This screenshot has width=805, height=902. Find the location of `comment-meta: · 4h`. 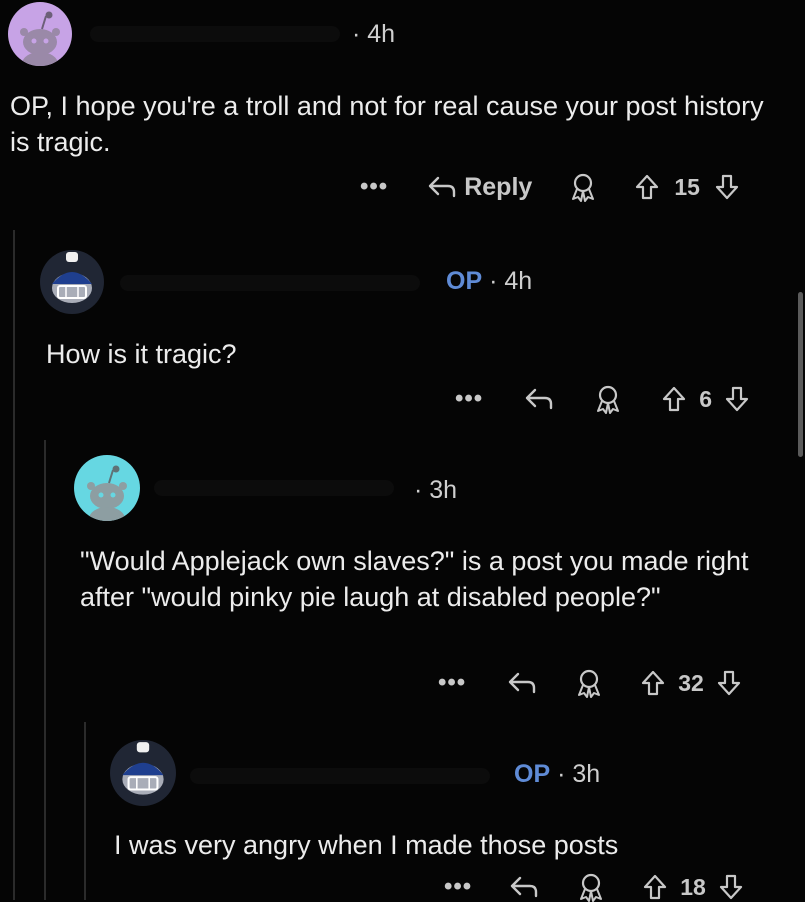

comment-meta: · 4h is located at coordinates (373, 34).